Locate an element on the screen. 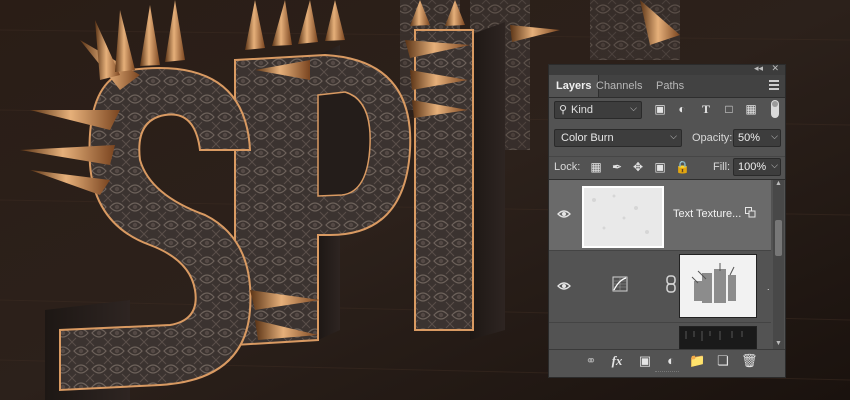 The image size is (850, 400). chain-link-icon is located at coordinates (671, 284).